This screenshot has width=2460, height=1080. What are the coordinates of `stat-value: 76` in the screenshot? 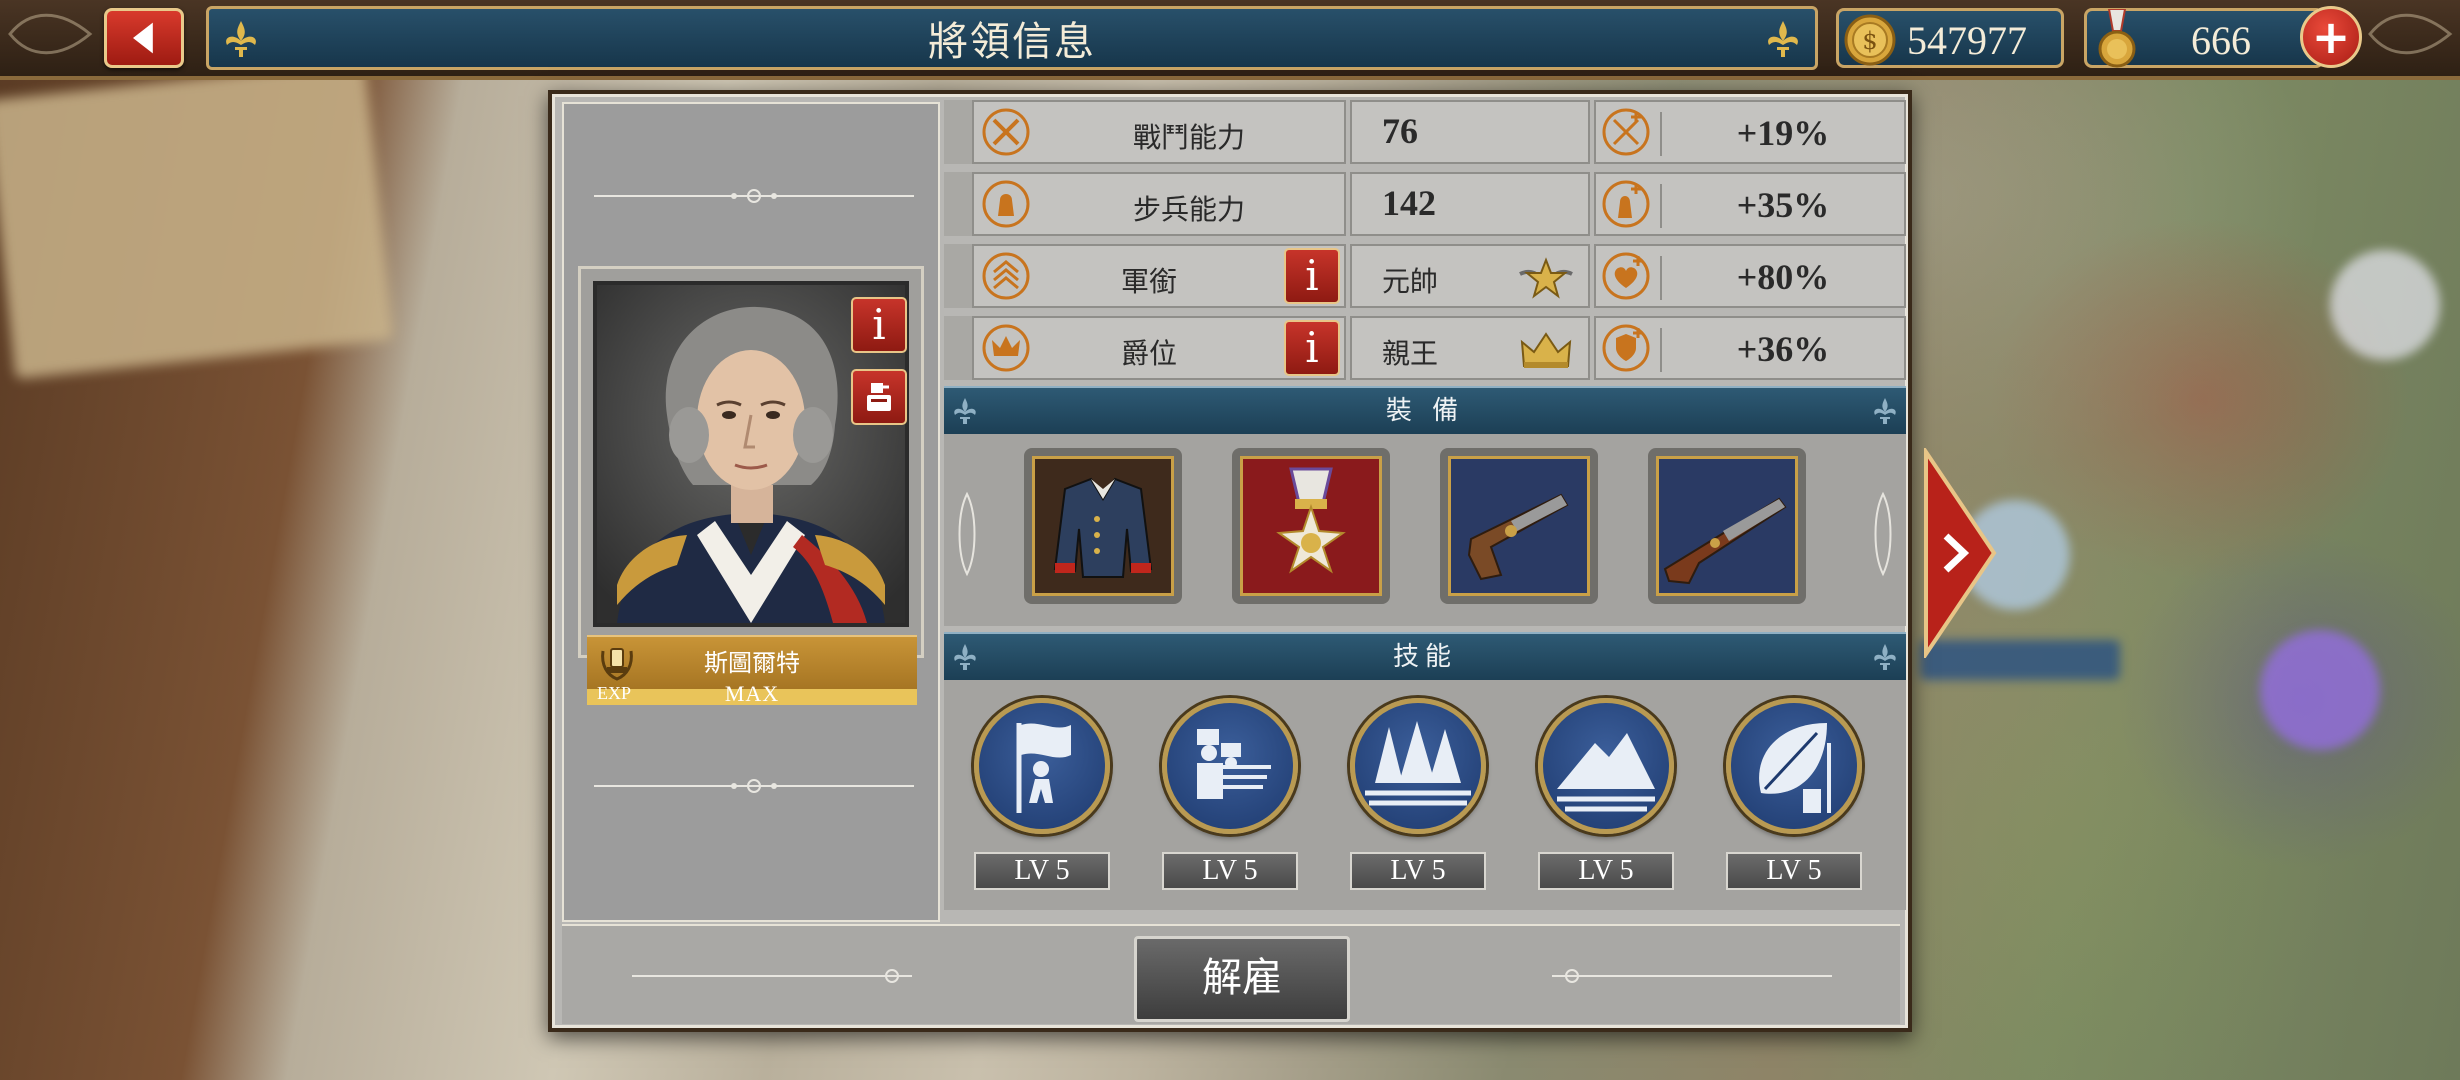 It's located at (1400, 131).